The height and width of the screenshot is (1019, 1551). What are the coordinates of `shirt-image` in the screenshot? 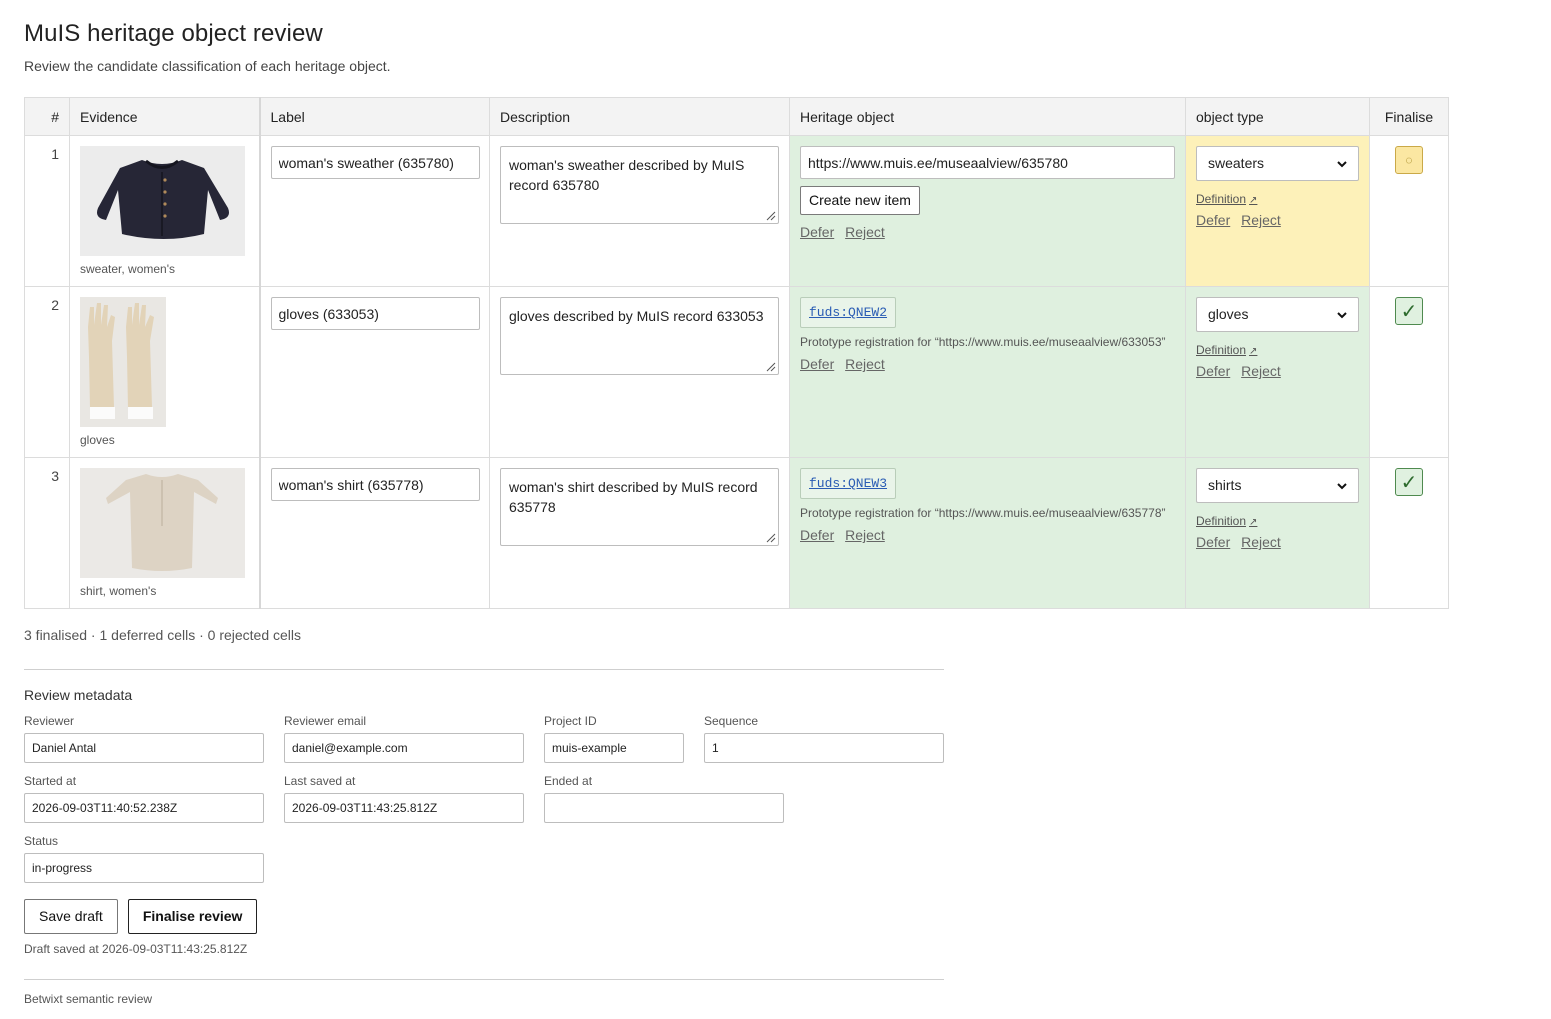 It's located at (162, 523).